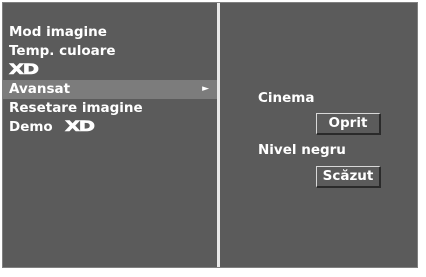 Image resolution: width=426 pixels, height=277 pixels. Describe the element at coordinates (348, 177) in the screenshot. I see `black-level-value-button: Scăzut` at that location.